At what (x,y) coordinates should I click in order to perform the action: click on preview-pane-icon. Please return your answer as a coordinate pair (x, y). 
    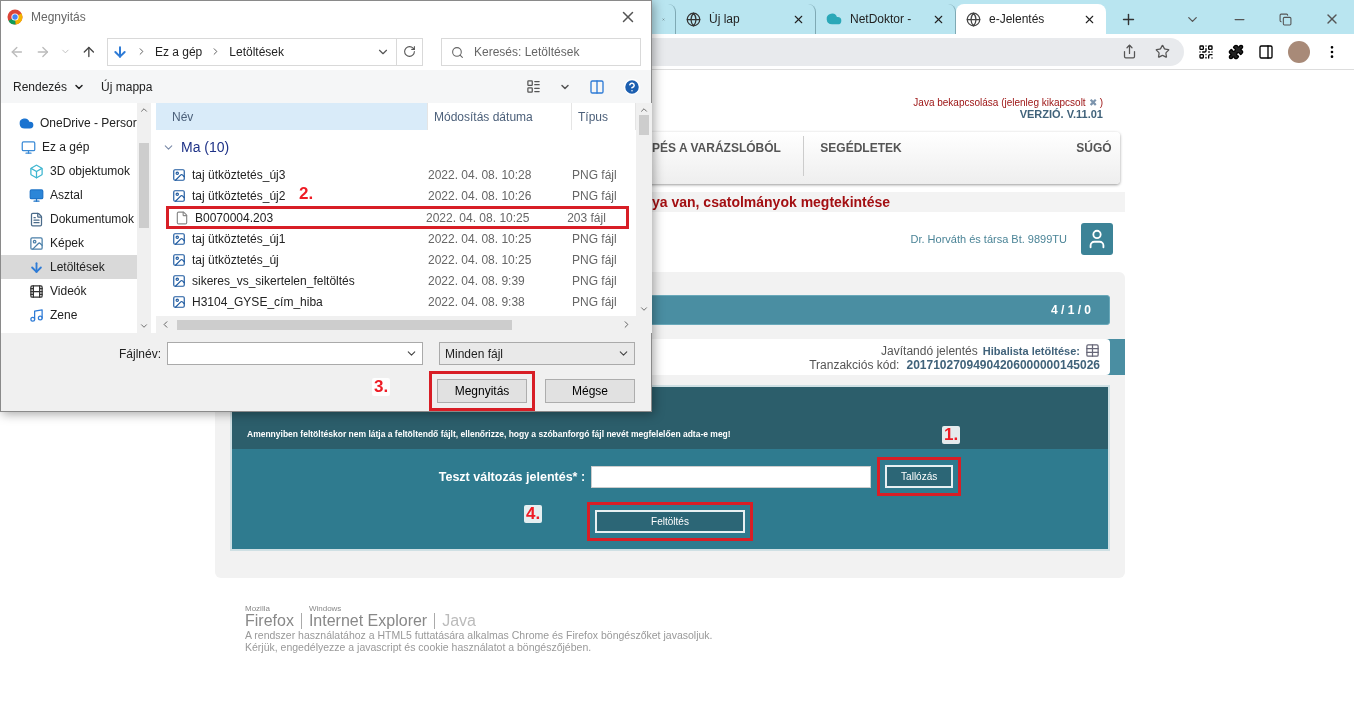
    Looking at the image, I should click on (597, 86).